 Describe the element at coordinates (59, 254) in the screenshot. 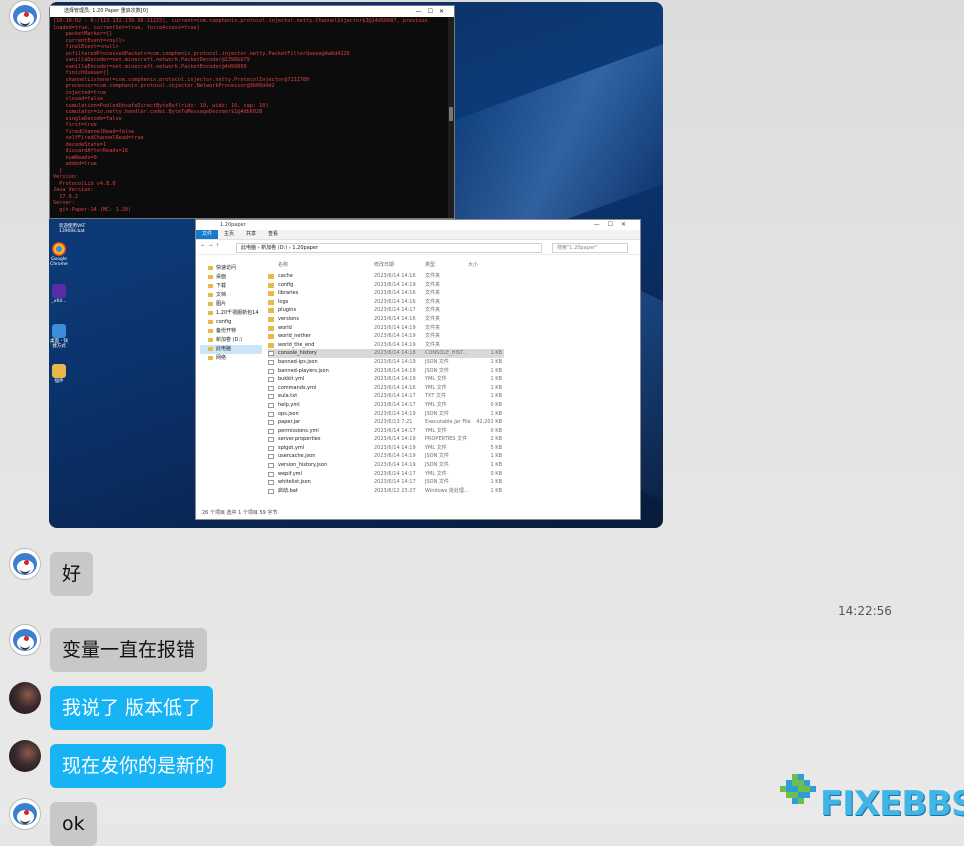

I see `chrome-desktop-icon: Google Chrome` at that location.